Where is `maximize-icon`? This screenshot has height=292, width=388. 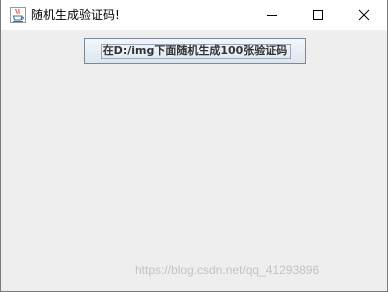
maximize-icon is located at coordinates (318, 15).